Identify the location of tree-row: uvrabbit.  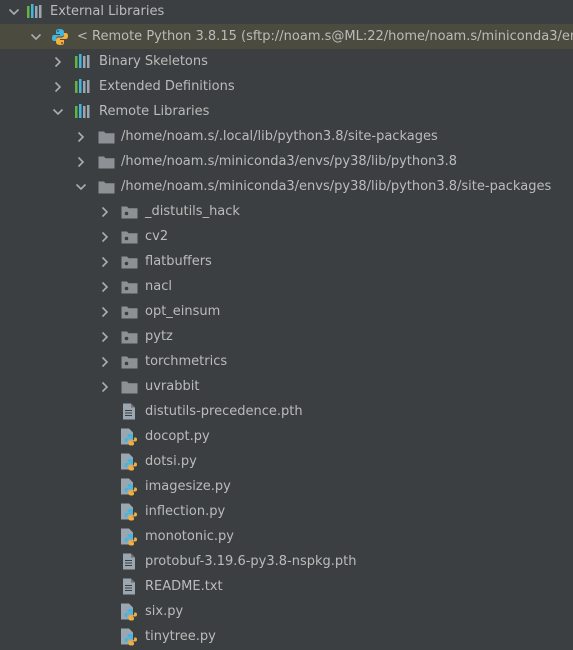
(286, 386).